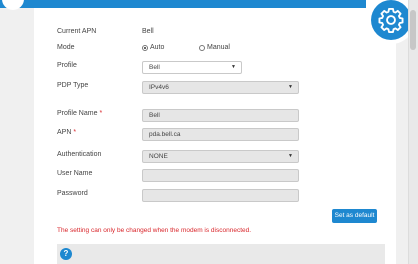 The height and width of the screenshot is (264, 418). What do you see at coordinates (157, 47) in the screenshot?
I see `mode-auto-label: Auto` at bounding box center [157, 47].